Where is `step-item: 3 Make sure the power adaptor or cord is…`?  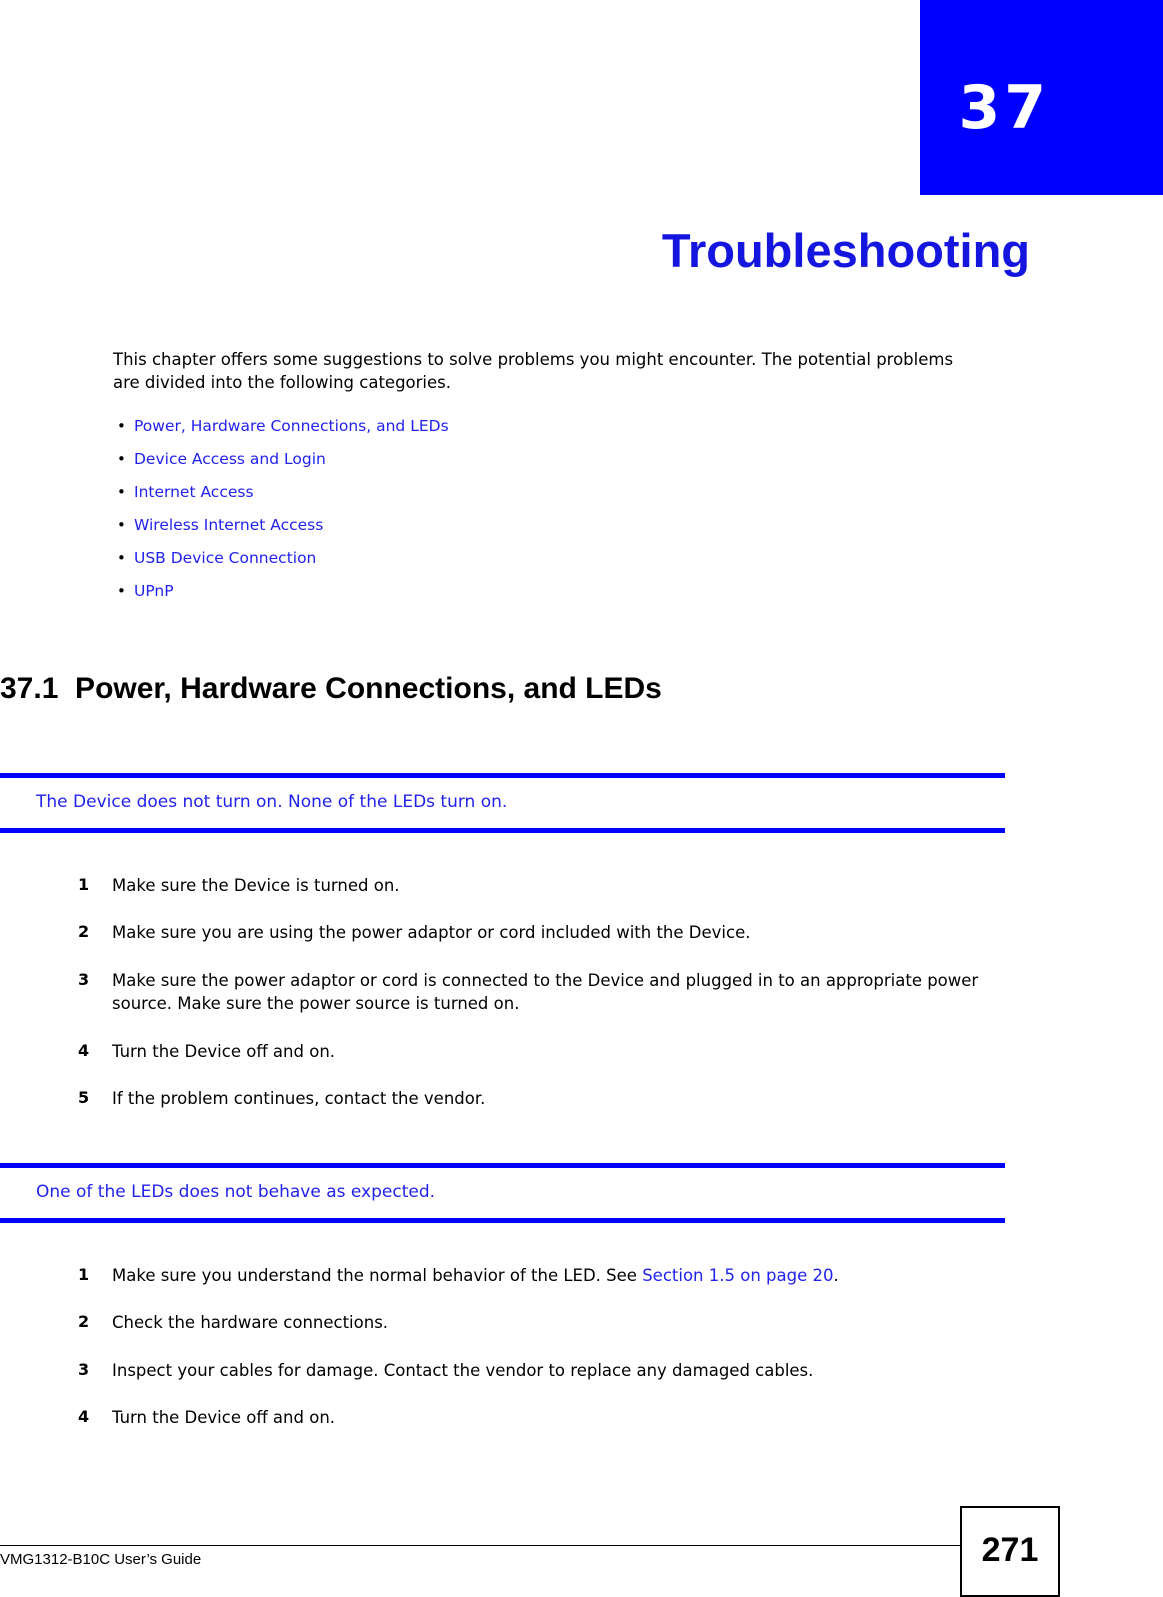
step-item: 3 Make sure the power adaptor or cord is… is located at coordinates (530, 992).